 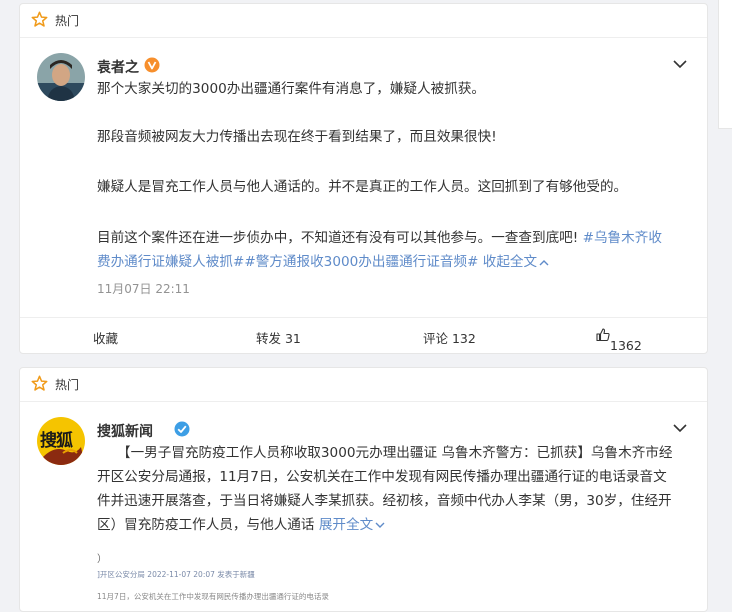 I want to click on post-text: 区）冒充防疫工作人员，与他人通话, so click(x=206, y=525).